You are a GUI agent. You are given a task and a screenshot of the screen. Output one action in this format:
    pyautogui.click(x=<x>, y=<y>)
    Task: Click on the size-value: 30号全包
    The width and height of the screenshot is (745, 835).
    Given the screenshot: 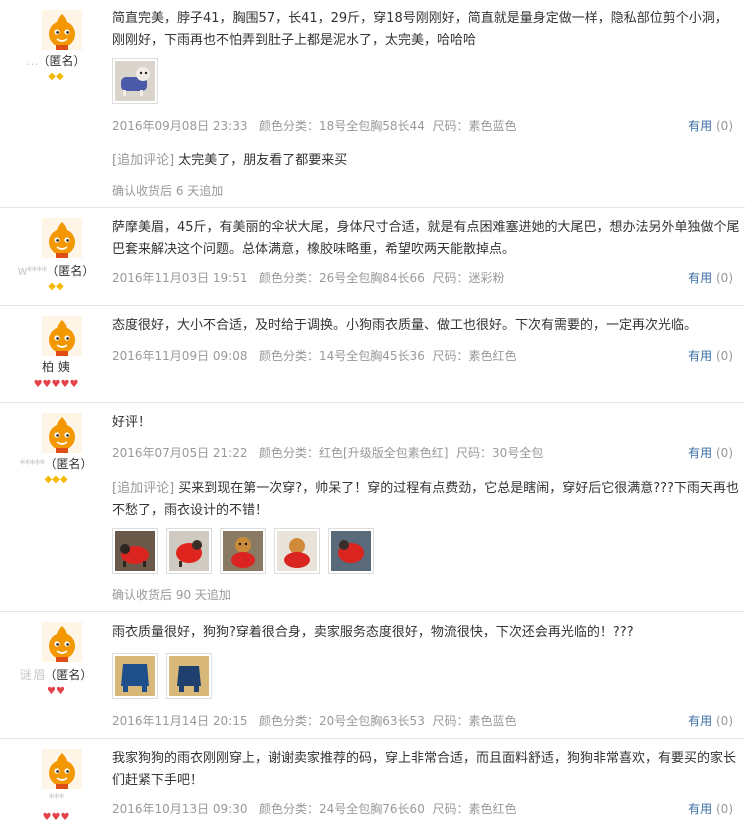 What is the action you would take?
    pyautogui.click(x=518, y=453)
    